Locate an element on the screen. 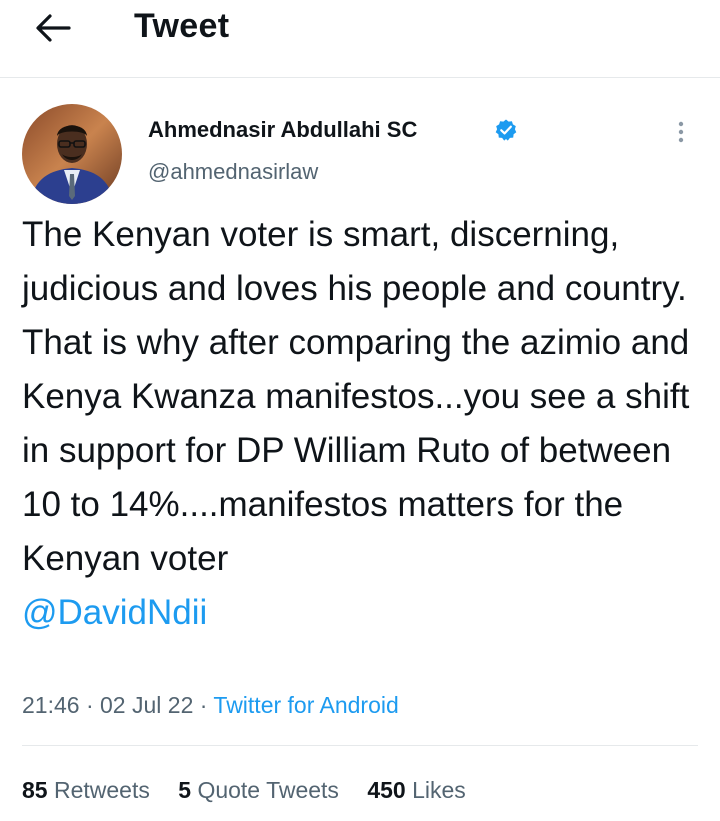 This screenshot has height=821, width=720. tweet-meta: 21:46 · 02 Jul 22 · Twitter for Android is located at coordinates (210, 705).